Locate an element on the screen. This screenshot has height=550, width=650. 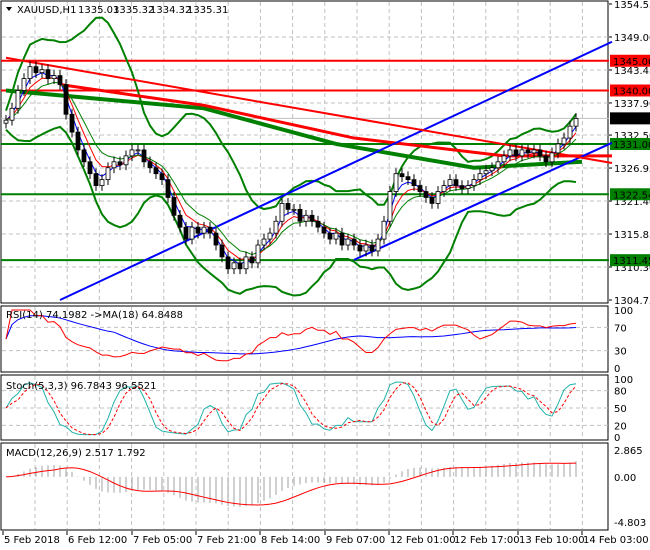
time-axis-label: 12 Feb 01:00 is located at coordinates (423, 540).